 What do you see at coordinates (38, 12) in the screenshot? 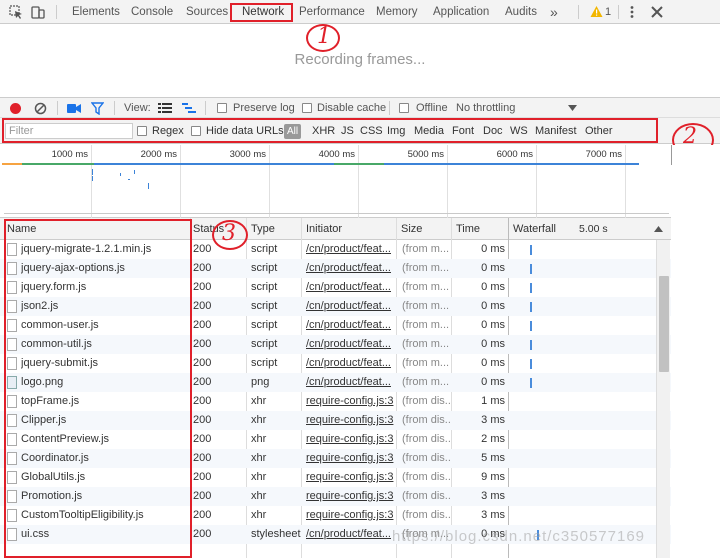
I see `device-toolbar-icon` at bounding box center [38, 12].